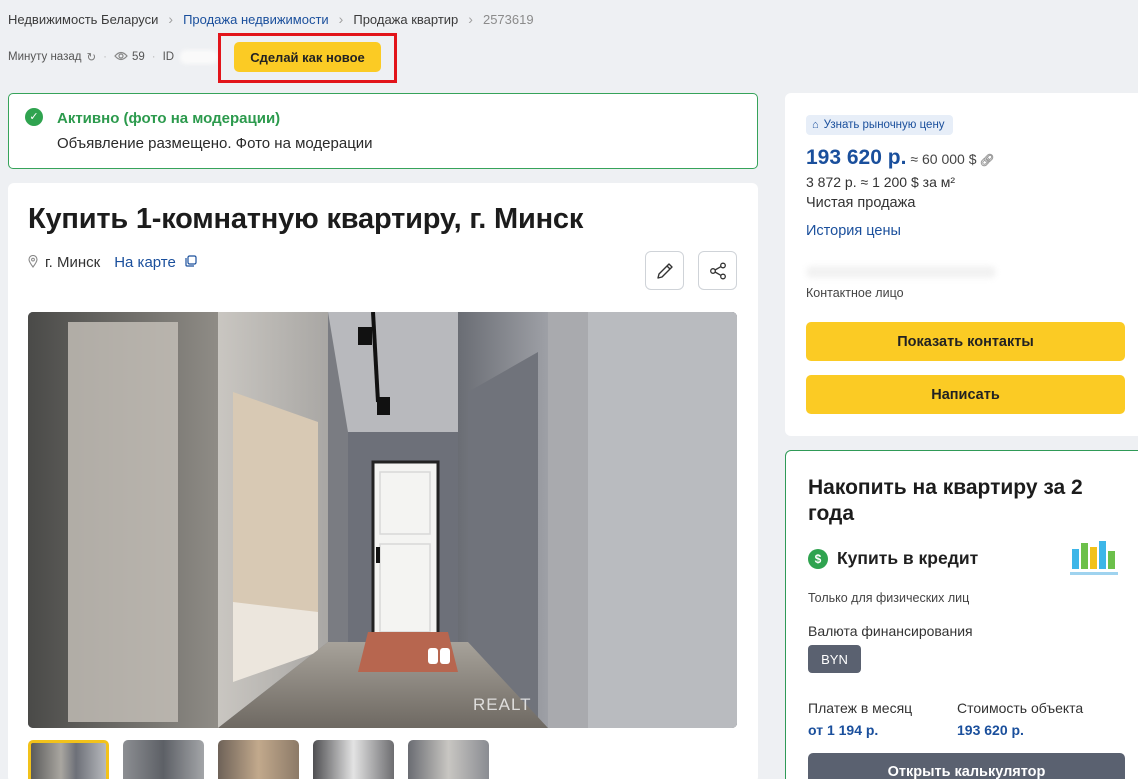 The height and width of the screenshot is (779, 1138). Describe the element at coordinates (815, 125) in the screenshot. I see `house-icon: ⌂` at that location.